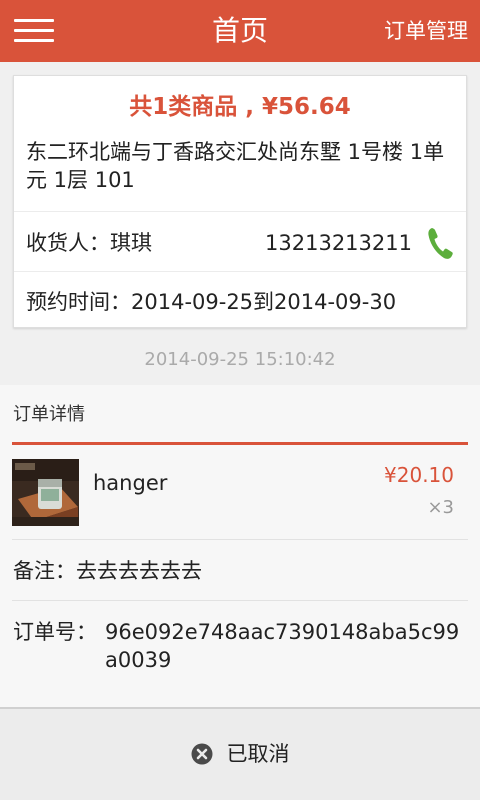  I want to click on menu-icon, so click(34, 31).